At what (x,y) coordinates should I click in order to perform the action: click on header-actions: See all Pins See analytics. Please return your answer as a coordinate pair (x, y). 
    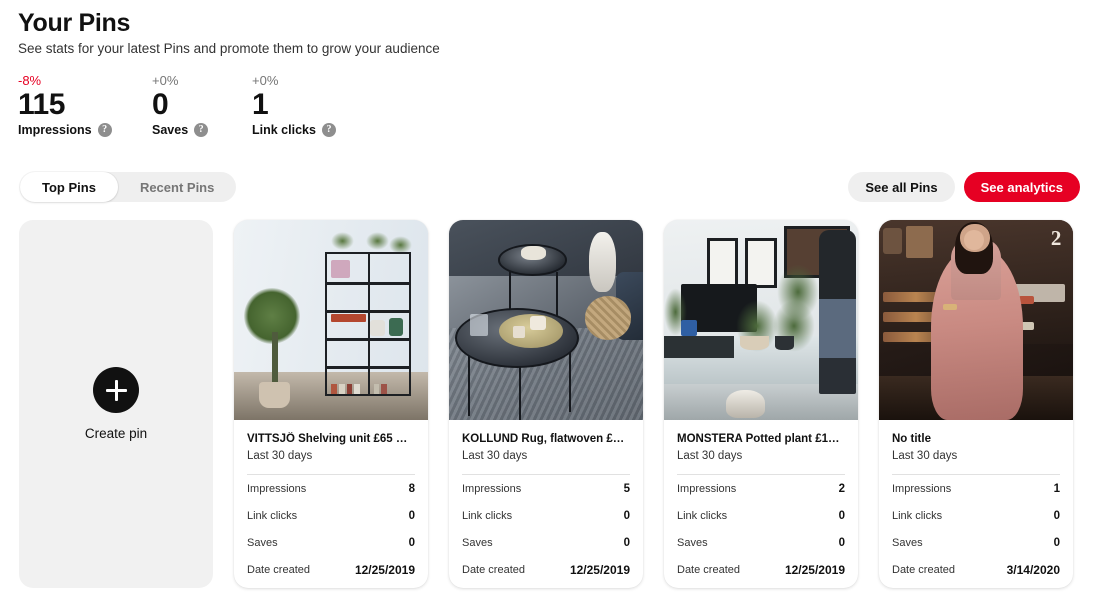
    Looking at the image, I should click on (964, 187).